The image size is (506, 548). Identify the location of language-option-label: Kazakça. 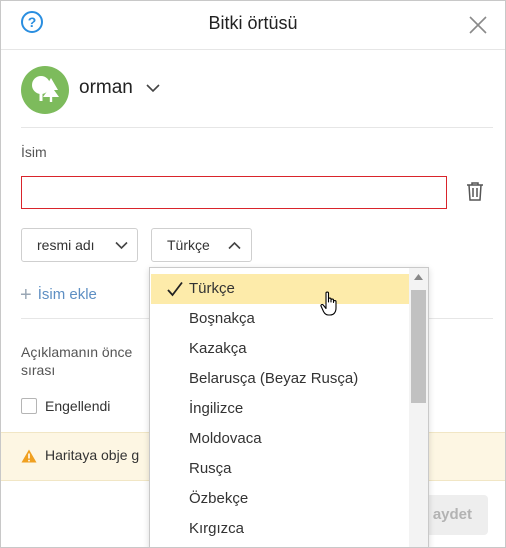
(218, 348).